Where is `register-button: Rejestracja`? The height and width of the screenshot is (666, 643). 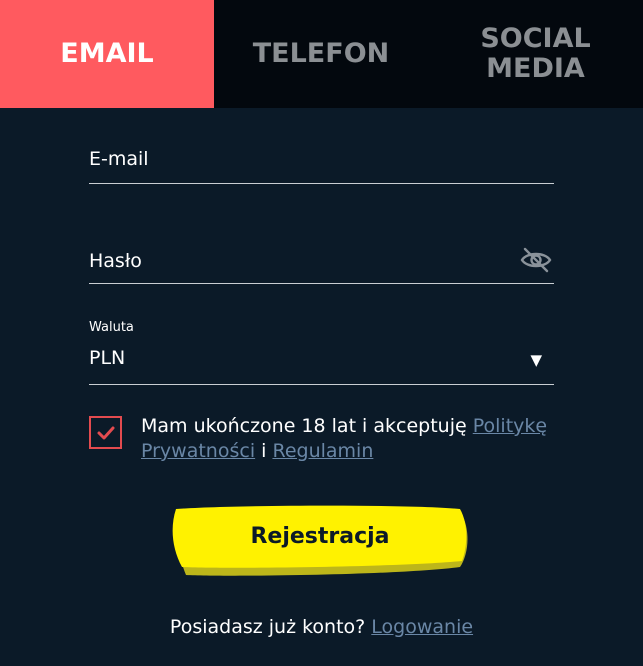 register-button: Rejestracja is located at coordinates (320, 542).